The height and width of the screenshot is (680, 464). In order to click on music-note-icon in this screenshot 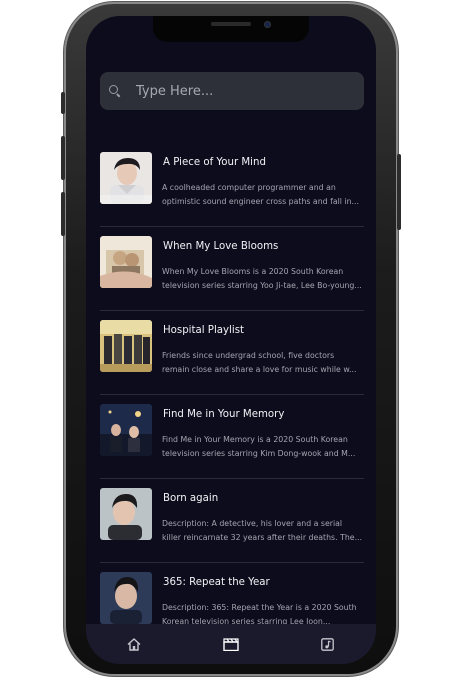, I will do `click(327, 644)`.